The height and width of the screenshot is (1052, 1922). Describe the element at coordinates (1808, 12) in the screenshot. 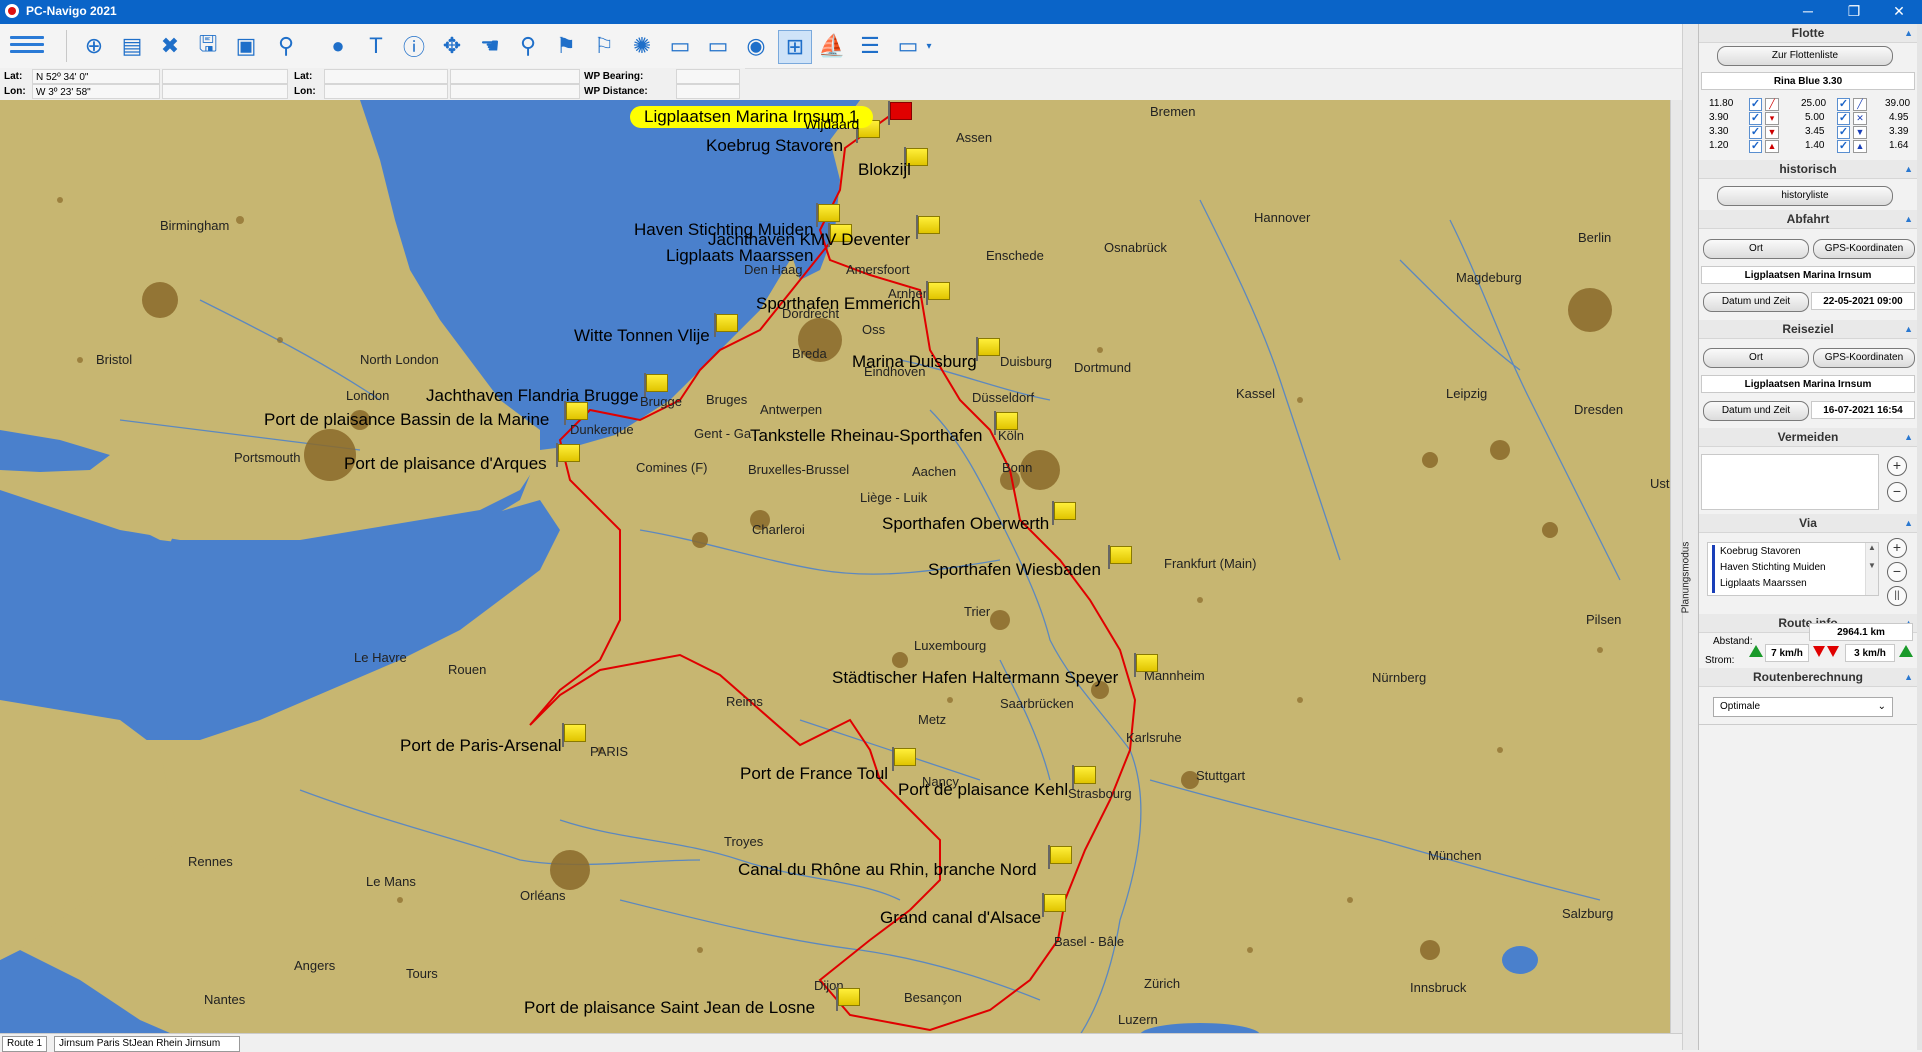

I see `minimize-button: ─` at that location.